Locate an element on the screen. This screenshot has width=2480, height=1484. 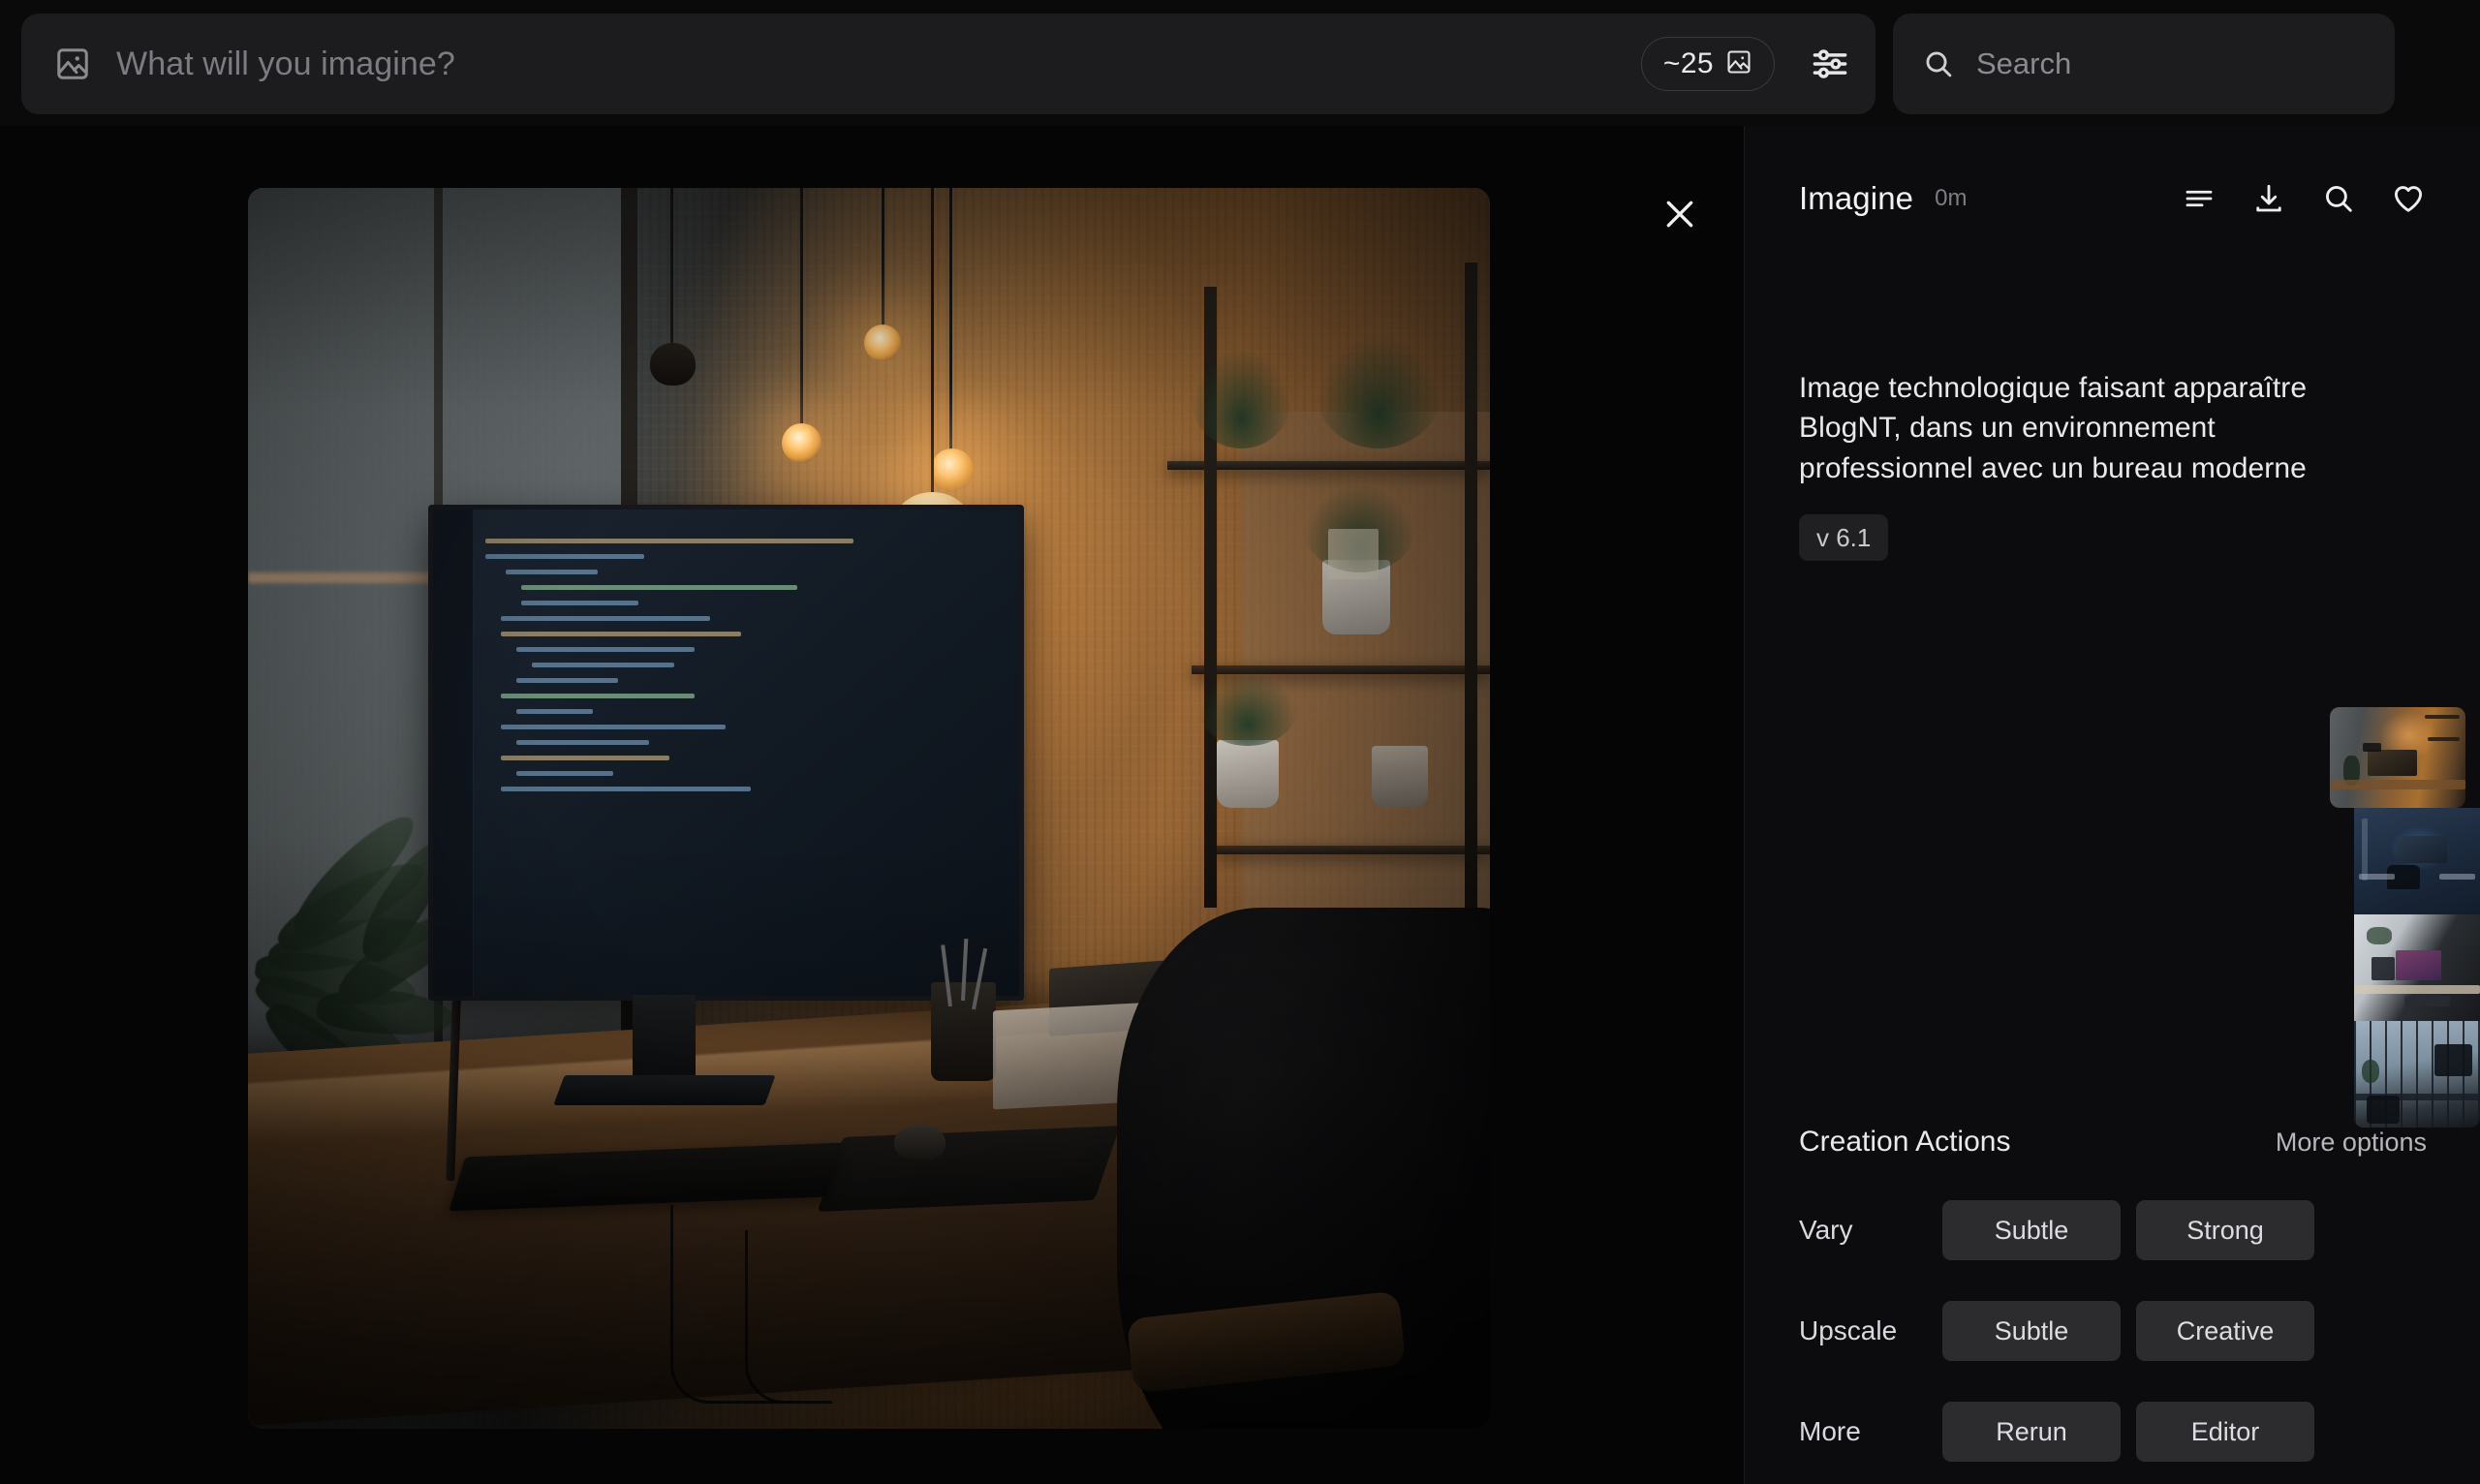
prompt-input is located at coordinates (866, 64).